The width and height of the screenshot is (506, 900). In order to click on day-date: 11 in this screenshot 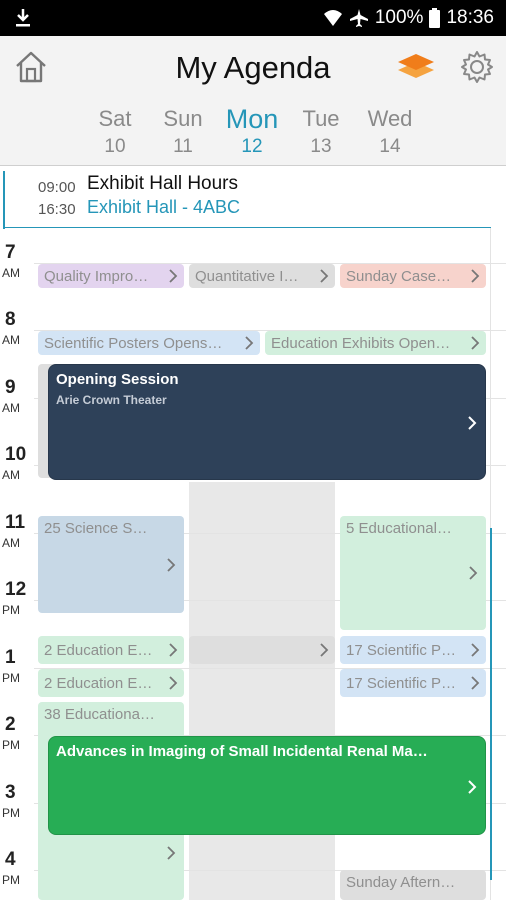, I will do `click(183, 146)`.